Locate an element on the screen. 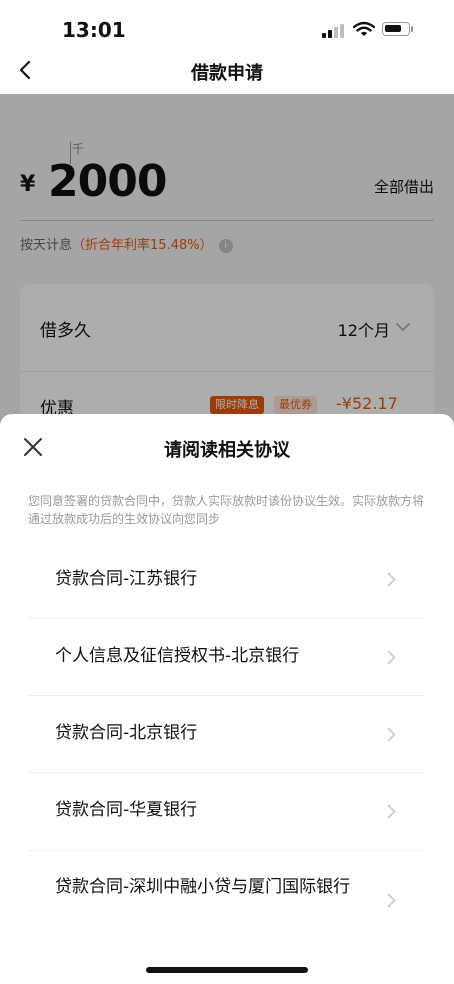  agreement-item-huaxia-bank: 贷款合同-华夏银行 is located at coordinates (227, 812).